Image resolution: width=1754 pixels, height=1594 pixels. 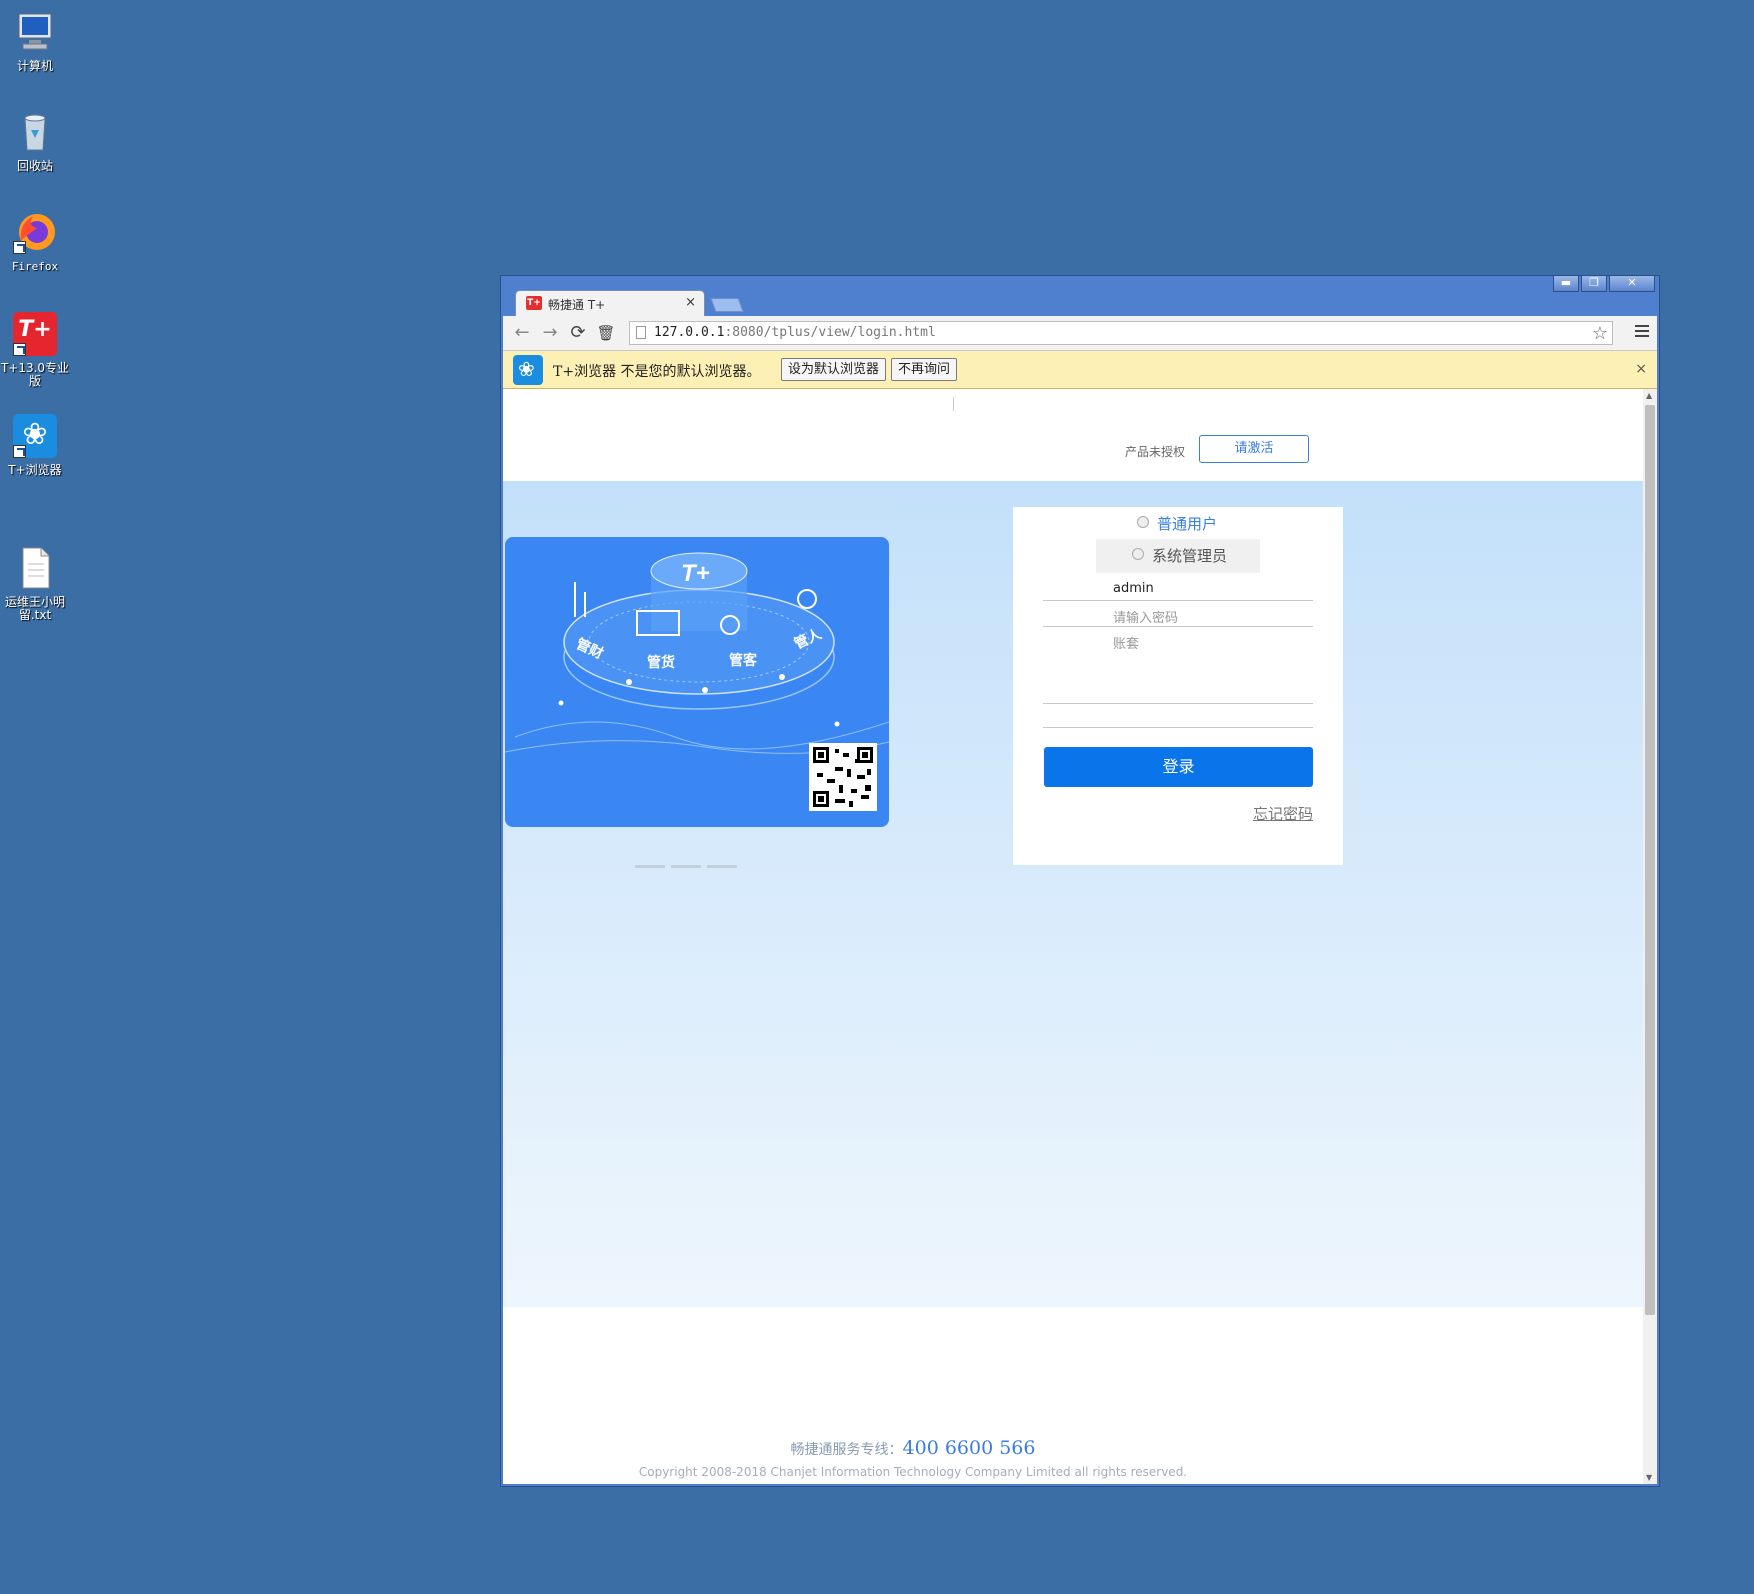 What do you see at coordinates (610, 303) in the screenshot?
I see `tab-tplus: T+ 畅捷通 T+ ×` at bounding box center [610, 303].